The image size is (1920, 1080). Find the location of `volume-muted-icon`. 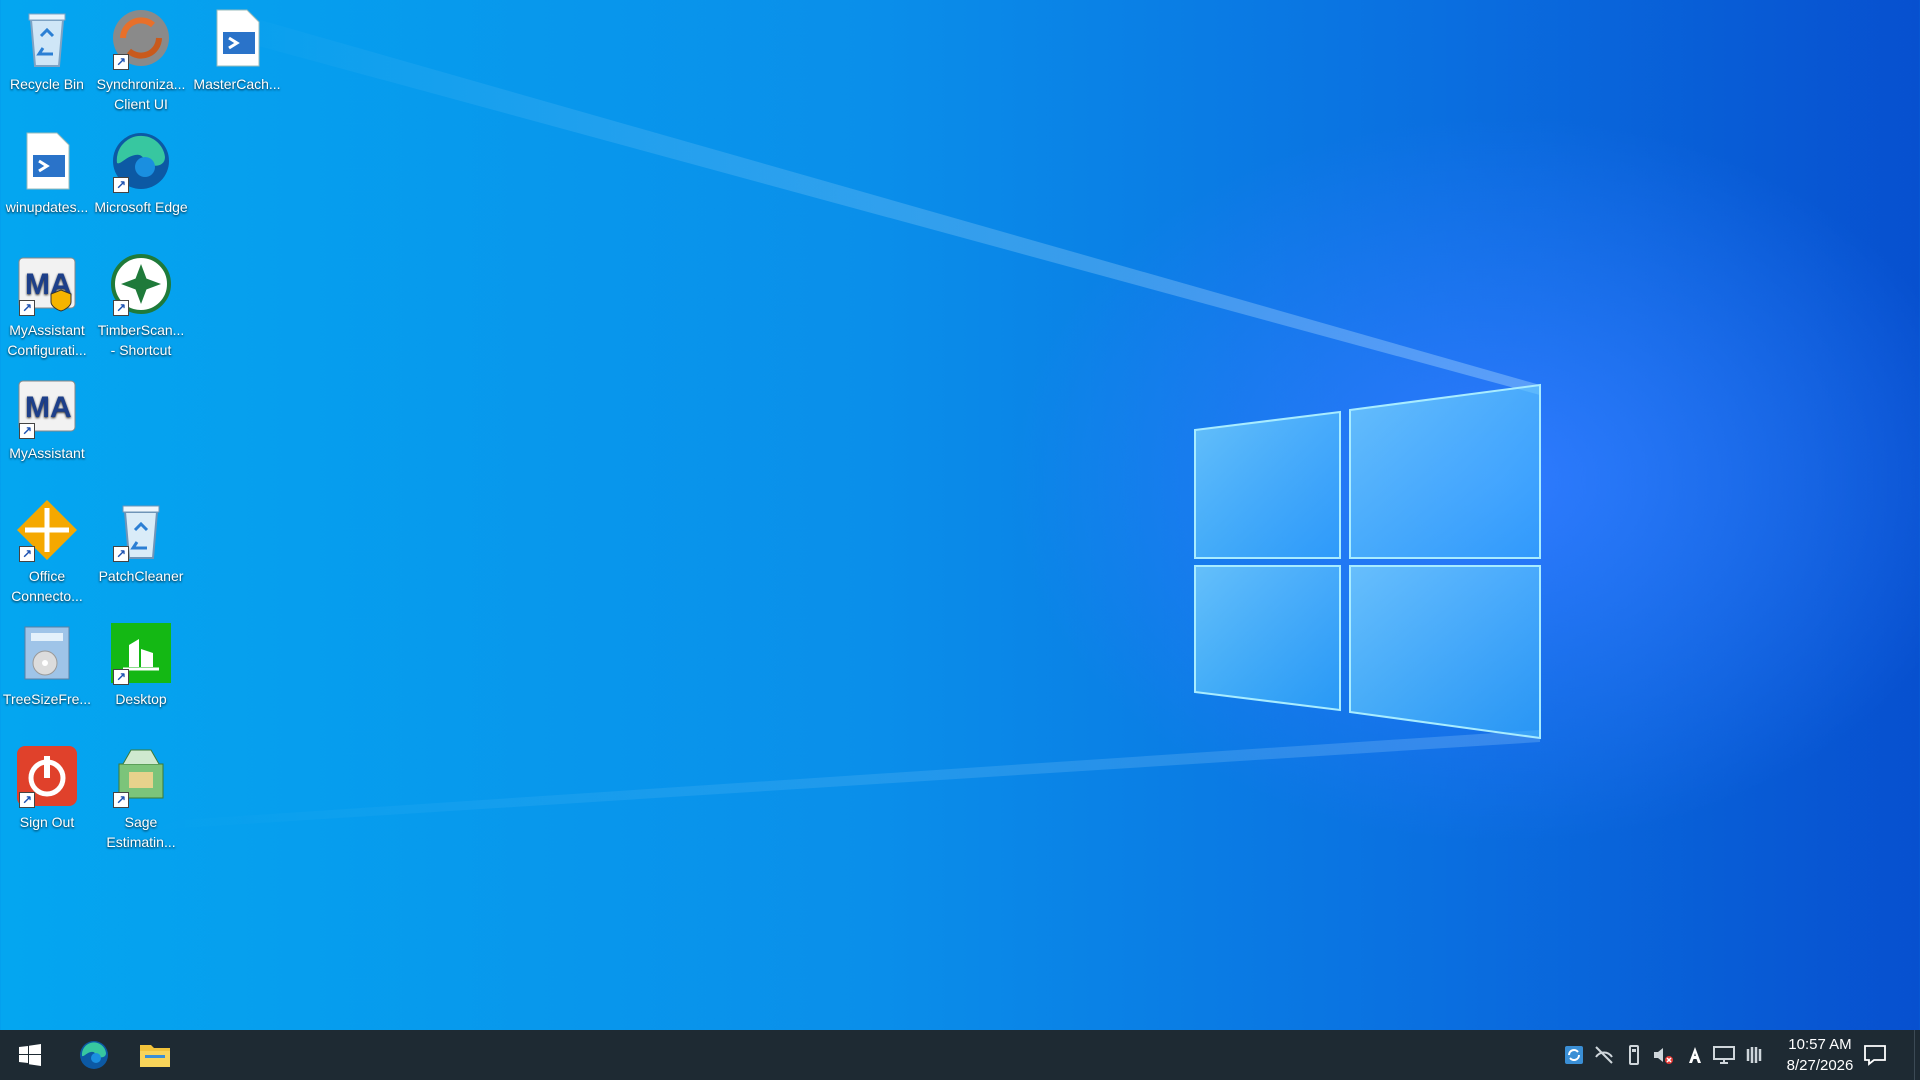

volume-muted-icon is located at coordinates (1663, 1056).